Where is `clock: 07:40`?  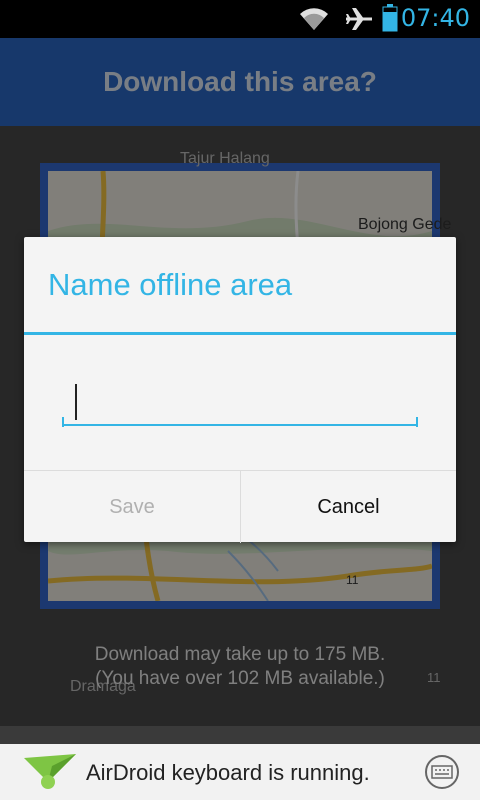 clock: 07:40 is located at coordinates (435, 18).